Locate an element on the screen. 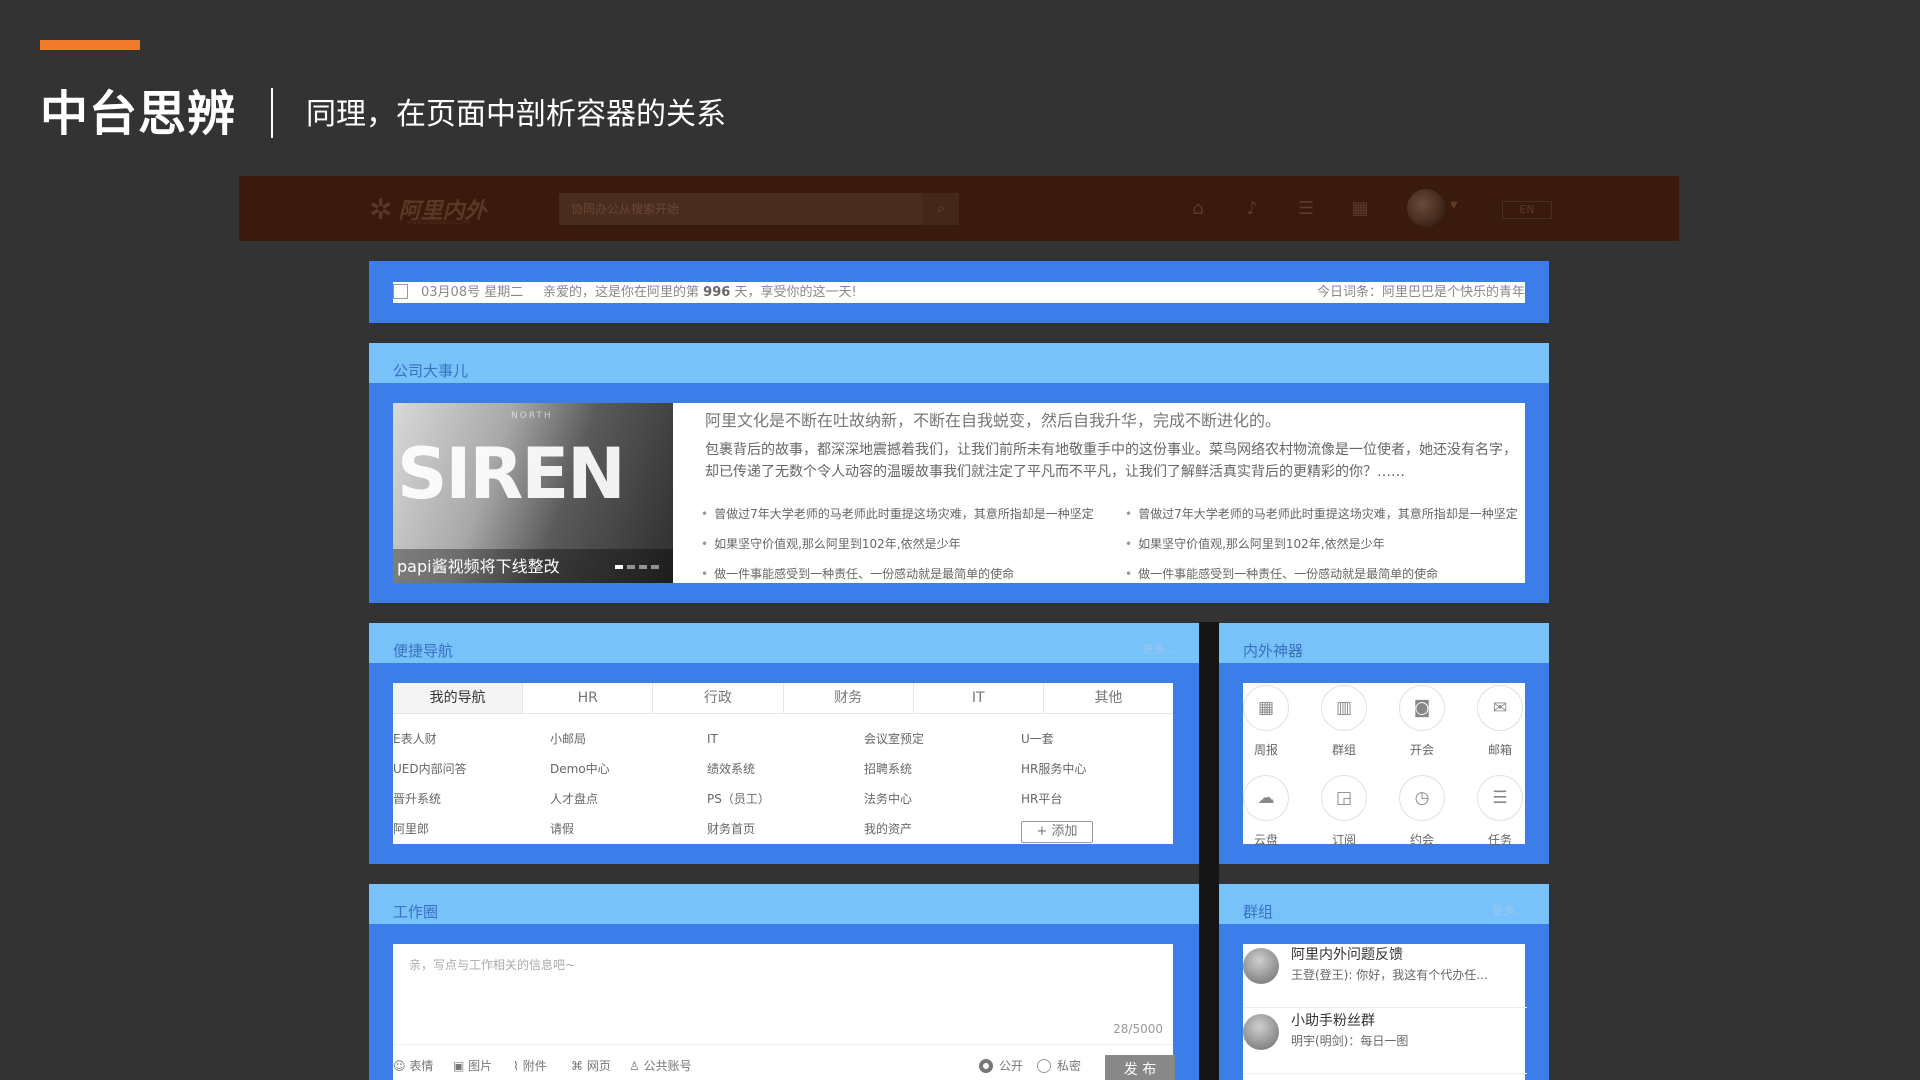 The width and height of the screenshot is (1920, 1080). public-radio: 公开 is located at coordinates (1001, 1065).